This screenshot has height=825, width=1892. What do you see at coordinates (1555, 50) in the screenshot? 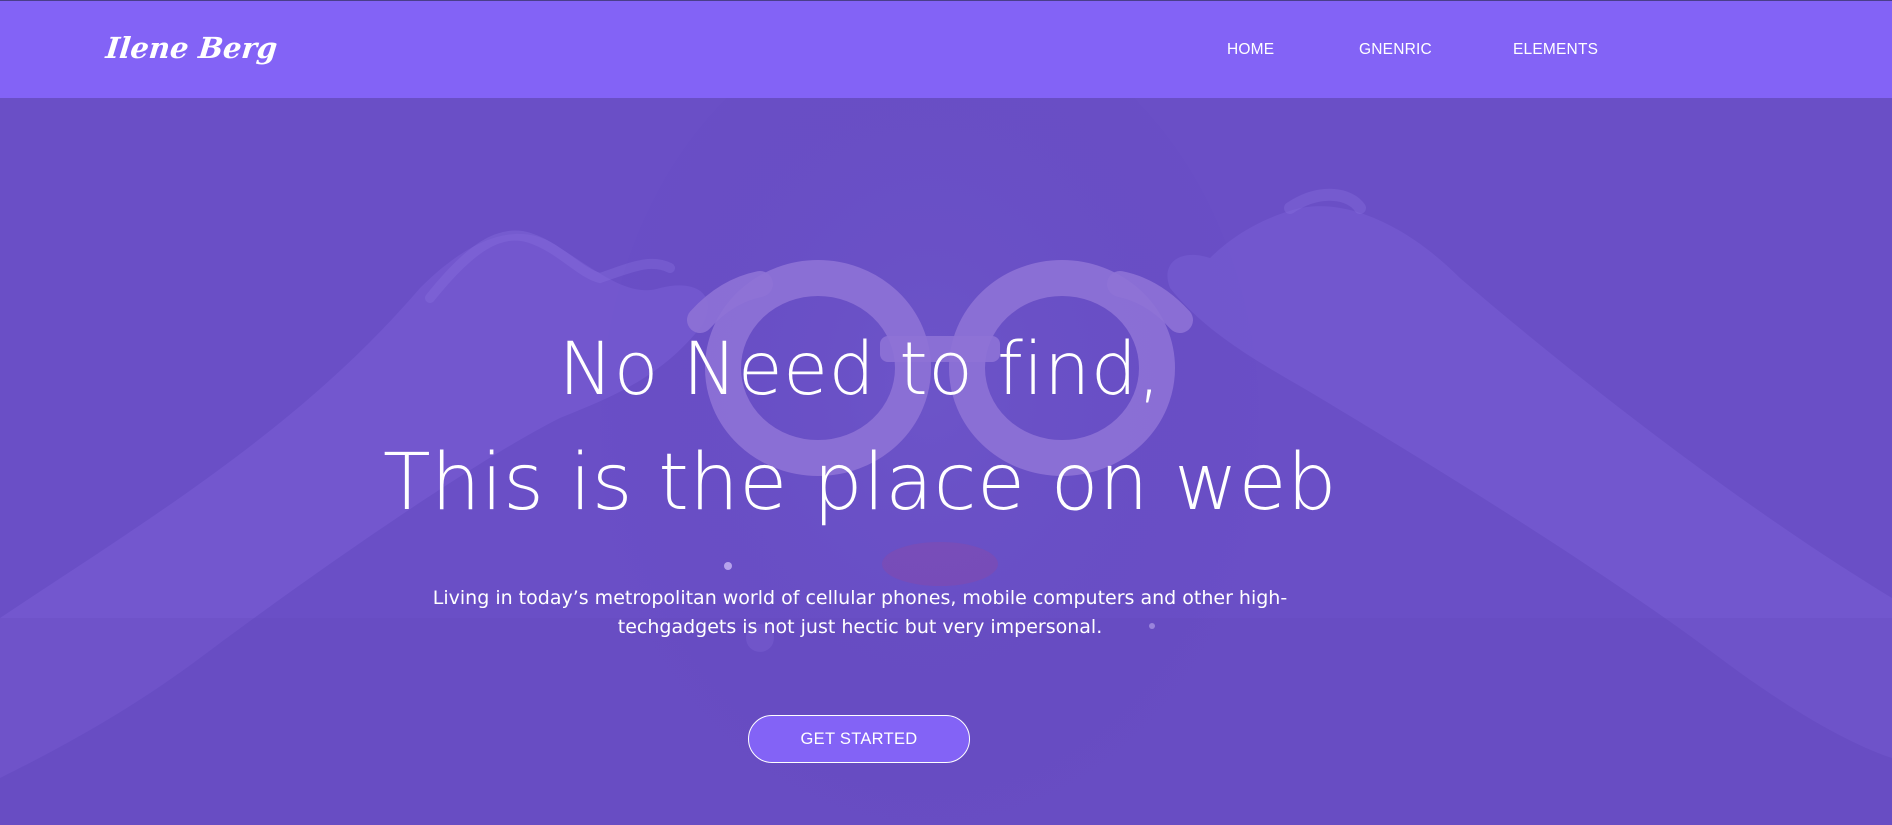
I see `nav-item-elements: ELEMENTS` at bounding box center [1555, 50].